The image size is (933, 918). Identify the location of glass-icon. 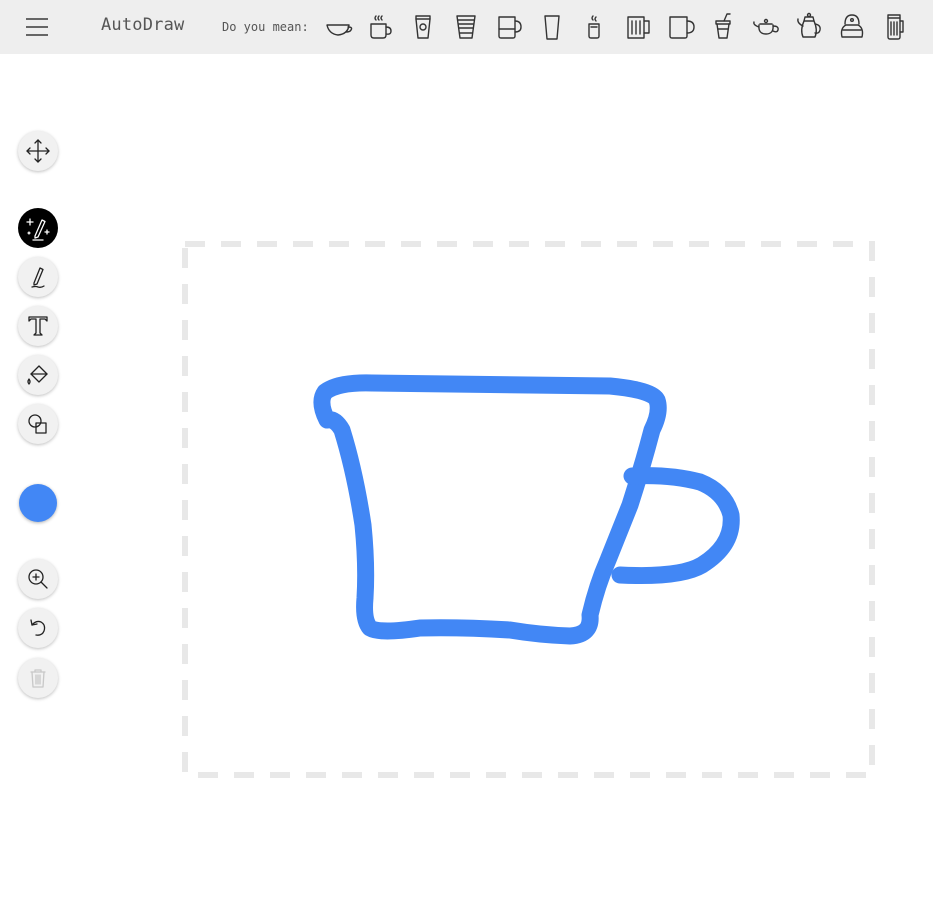
(552, 27).